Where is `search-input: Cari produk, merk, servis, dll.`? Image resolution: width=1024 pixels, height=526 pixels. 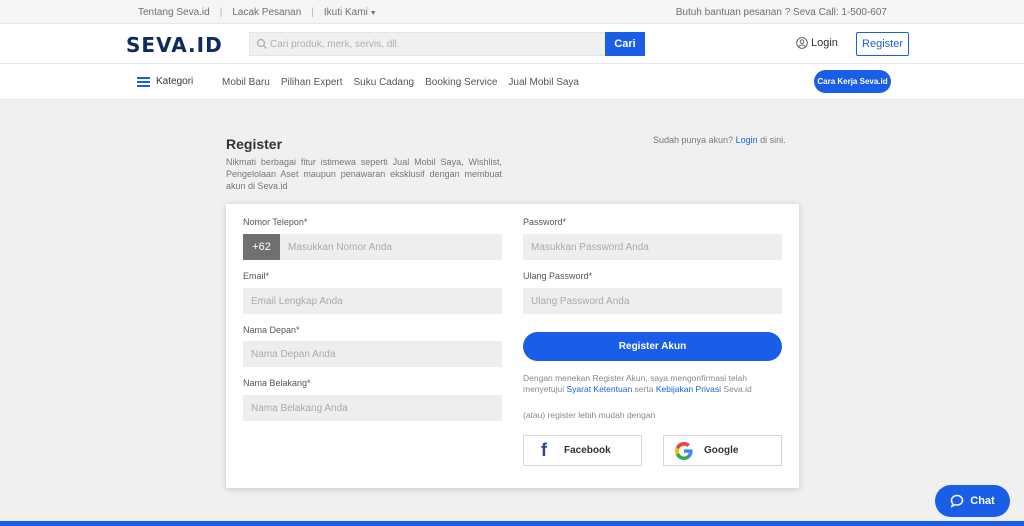
search-input: Cari produk, merk, servis, dll. is located at coordinates (427, 44).